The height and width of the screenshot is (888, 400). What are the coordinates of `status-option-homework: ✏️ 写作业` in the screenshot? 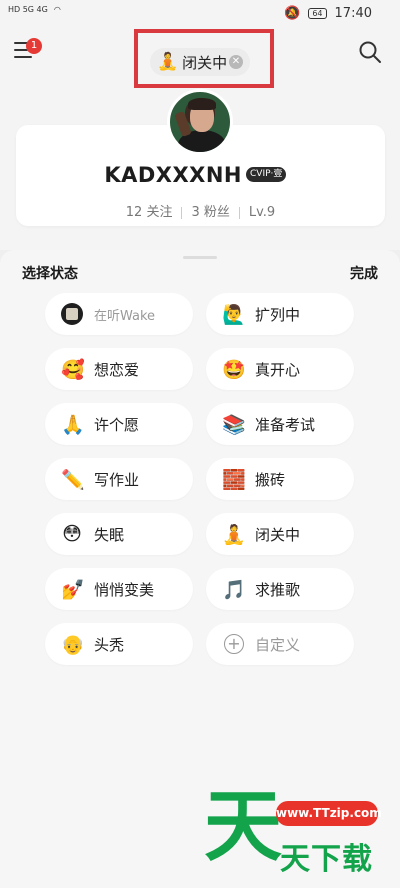 It's located at (119, 479).